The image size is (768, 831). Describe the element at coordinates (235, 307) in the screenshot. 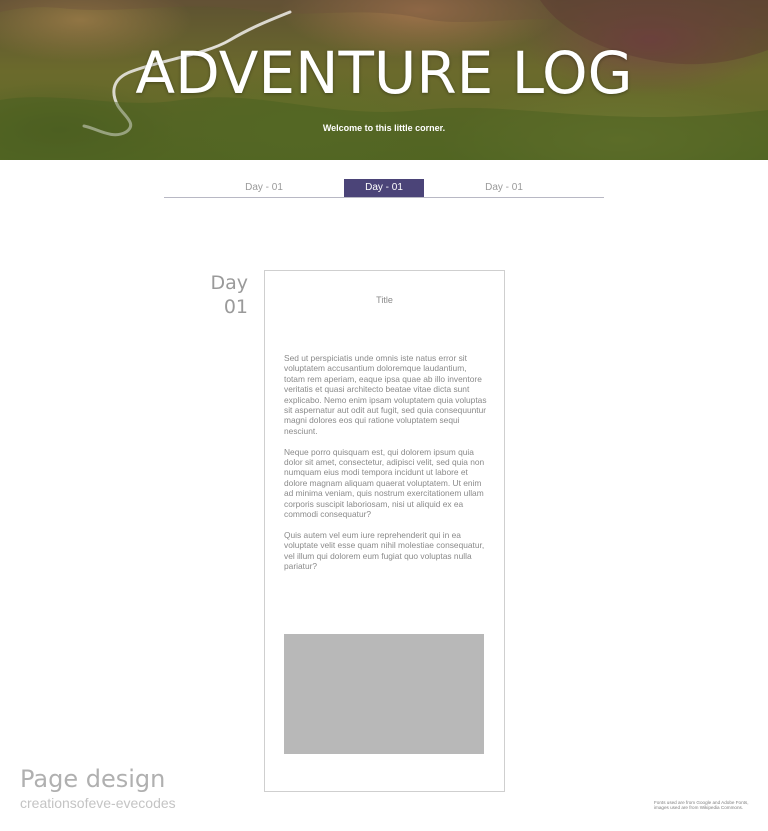

I see `day-number: 01` at that location.